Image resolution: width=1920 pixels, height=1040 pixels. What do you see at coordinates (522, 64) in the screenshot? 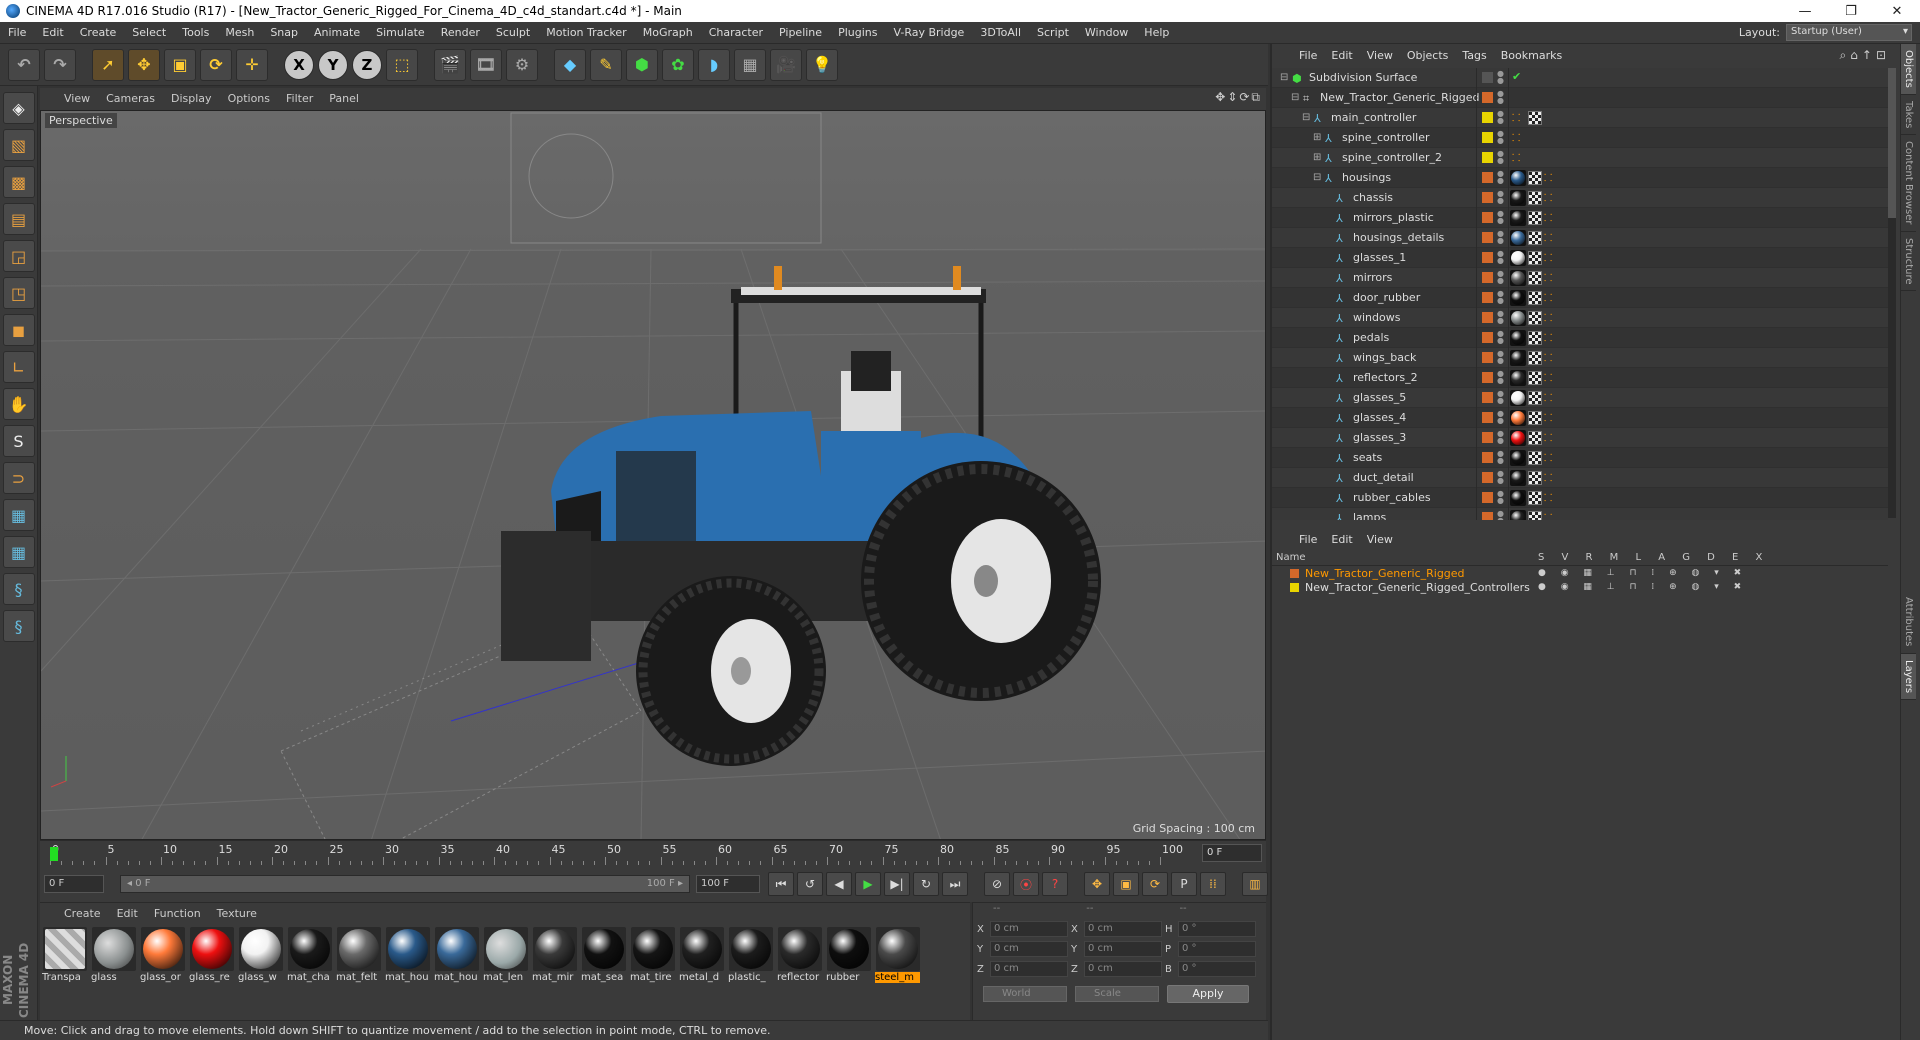
I see `render-settings-icon: ⚙` at bounding box center [522, 64].